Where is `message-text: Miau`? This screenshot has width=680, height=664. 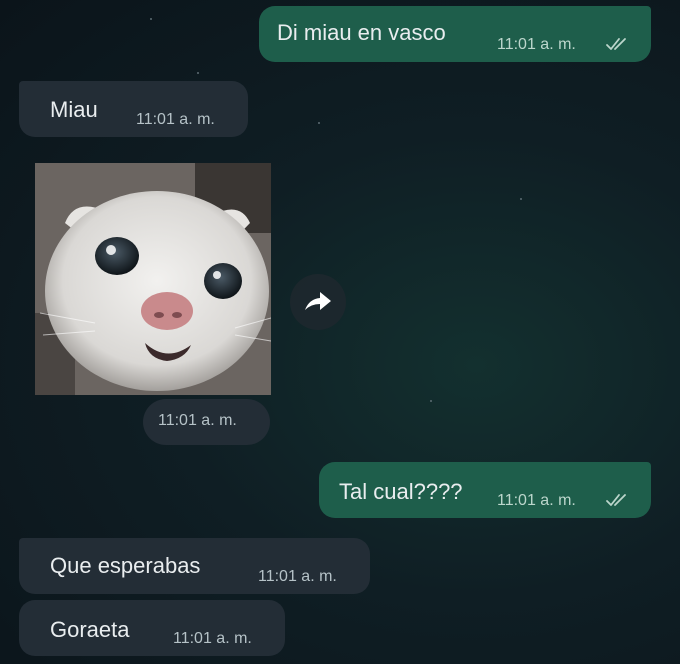
message-text: Miau is located at coordinates (74, 109).